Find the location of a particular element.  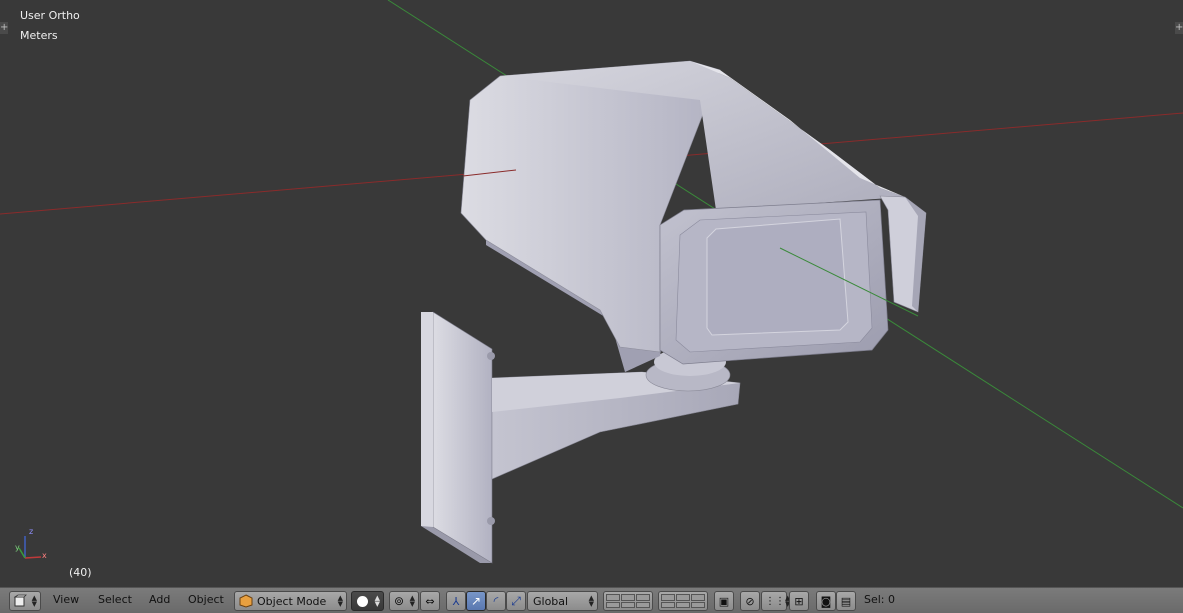

properties-toggle-icon: + is located at coordinates (1179, 28).